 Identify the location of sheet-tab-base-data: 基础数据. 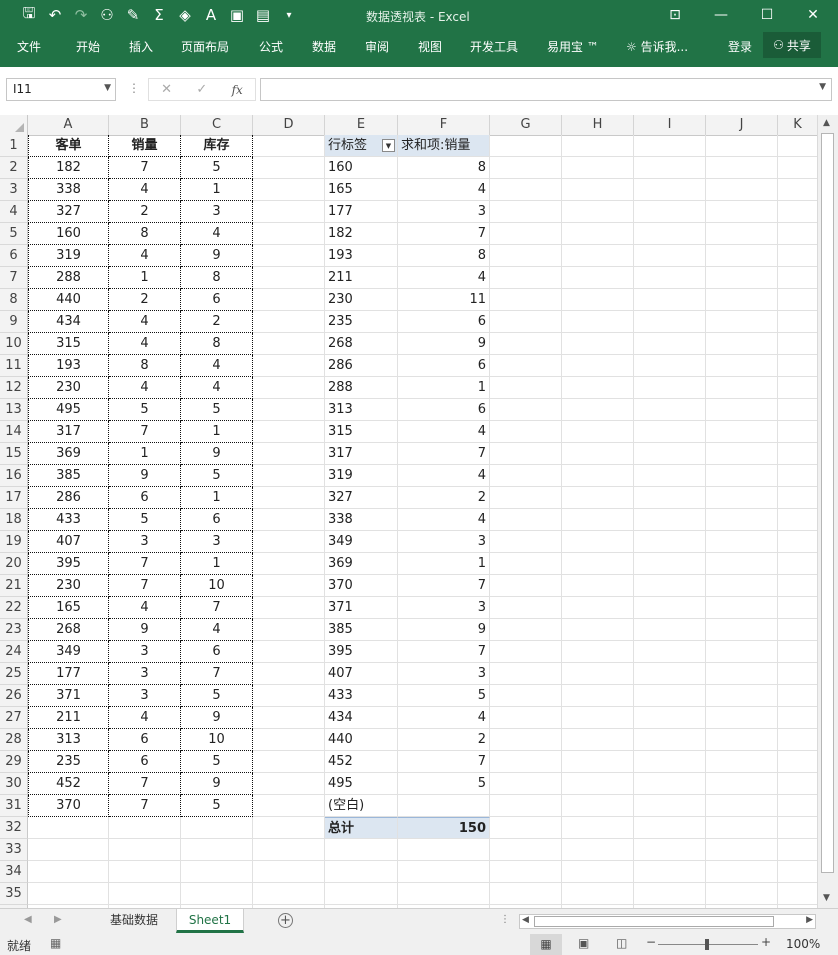
(134, 921).